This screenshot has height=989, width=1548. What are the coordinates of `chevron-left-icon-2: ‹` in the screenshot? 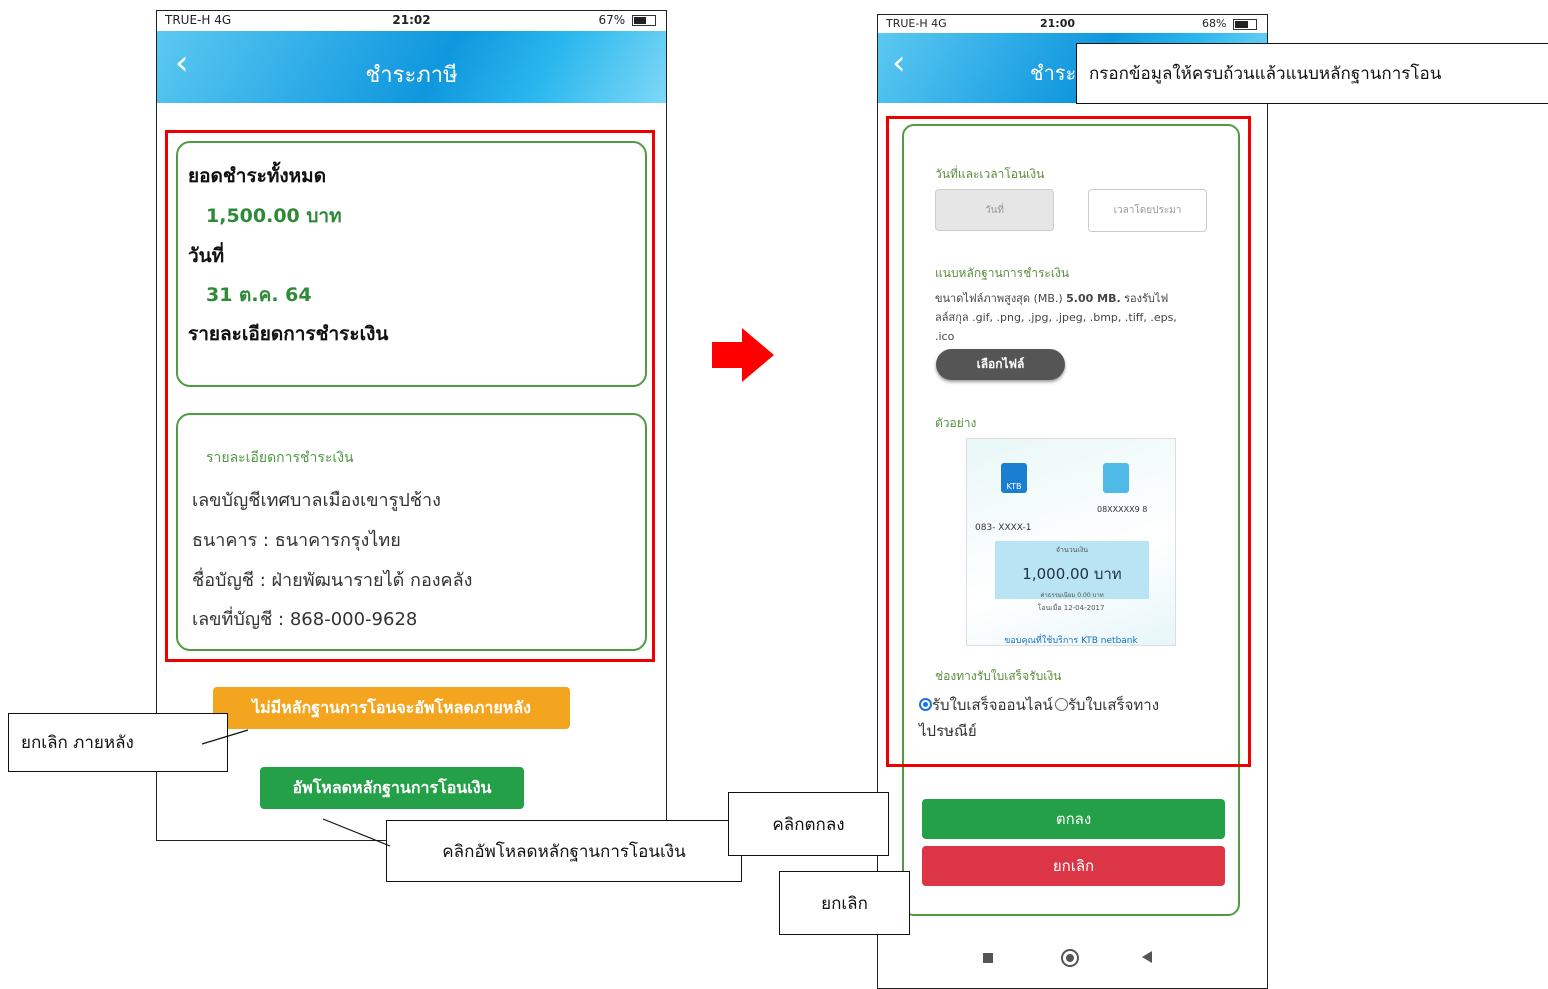 It's located at (899, 63).